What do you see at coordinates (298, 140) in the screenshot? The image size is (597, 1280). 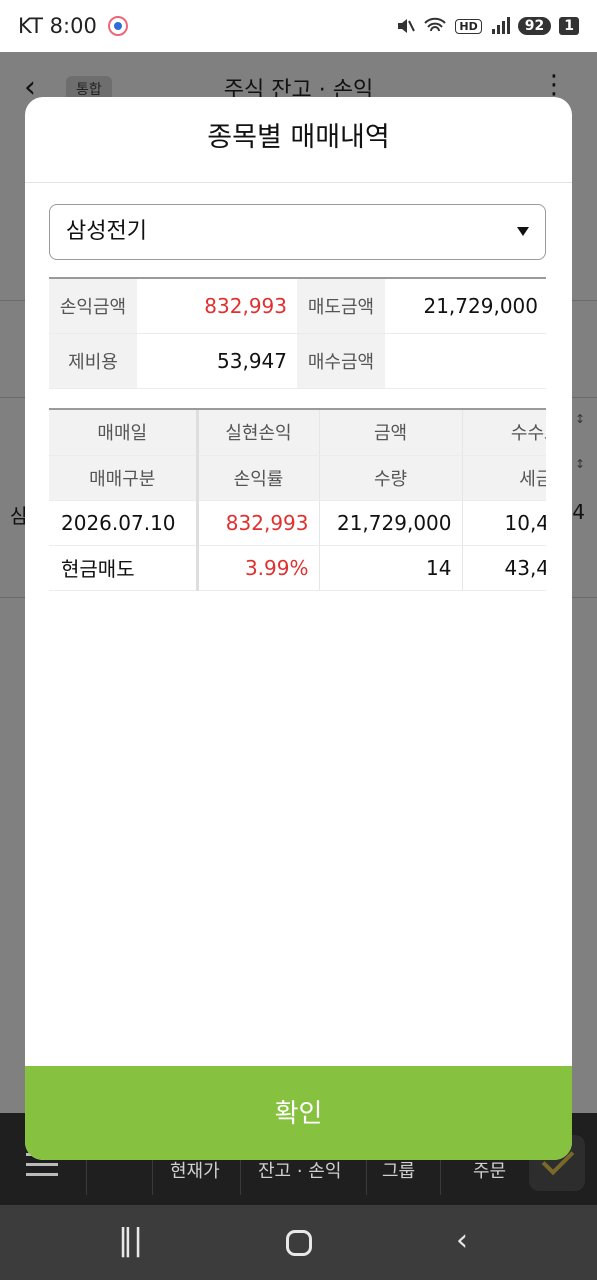 I see `modal-title: 종목별 매매내역` at bounding box center [298, 140].